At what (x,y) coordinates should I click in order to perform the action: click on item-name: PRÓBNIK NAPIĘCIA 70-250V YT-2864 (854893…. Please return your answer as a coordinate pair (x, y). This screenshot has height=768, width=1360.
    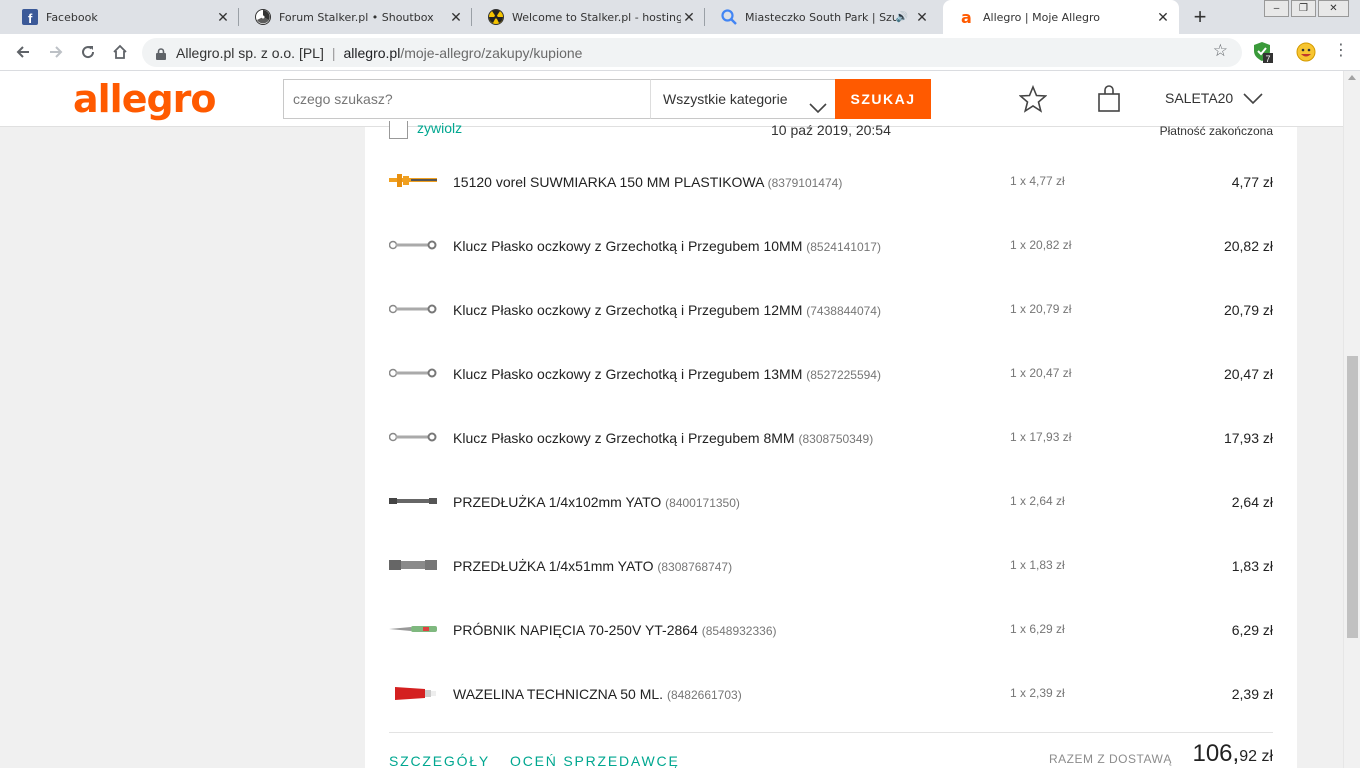
    Looking at the image, I should click on (615, 630).